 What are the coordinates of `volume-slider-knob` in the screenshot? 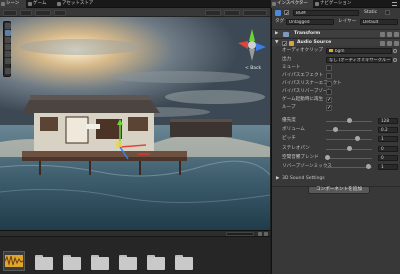 It's located at (335, 129).